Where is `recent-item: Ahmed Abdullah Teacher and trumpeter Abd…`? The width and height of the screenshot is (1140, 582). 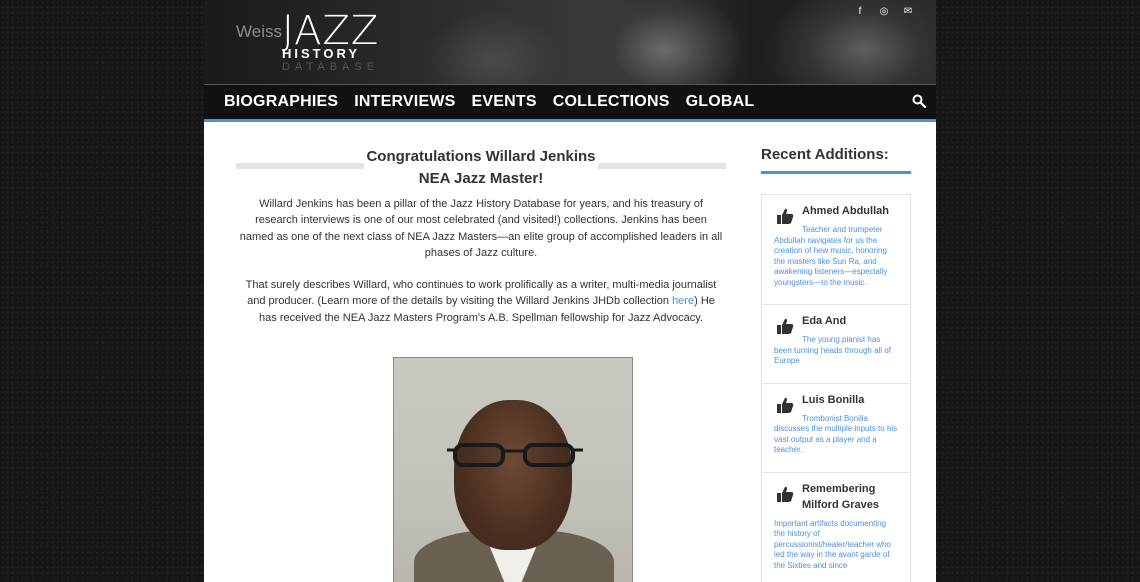
recent-item: Ahmed Abdullah Teacher and trumpeter Abd… is located at coordinates (836, 250).